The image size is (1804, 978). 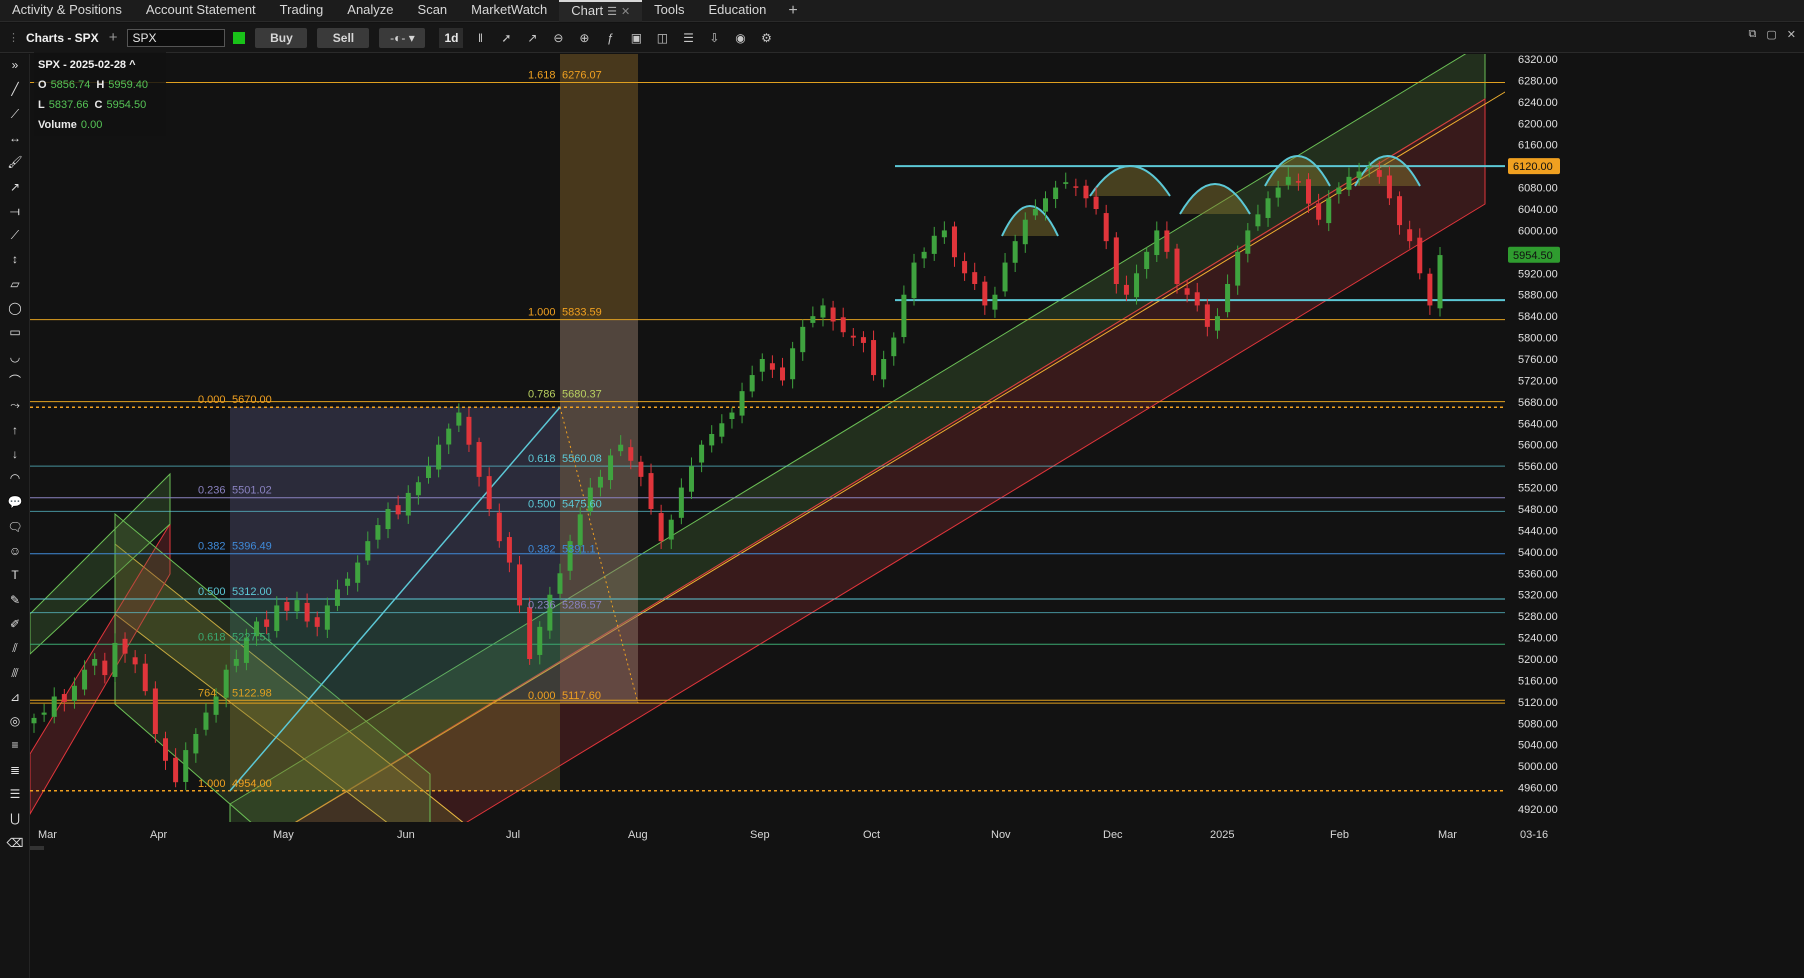 What do you see at coordinates (113, 37) in the screenshot?
I see `add-chart-plus-icon: +` at bounding box center [113, 37].